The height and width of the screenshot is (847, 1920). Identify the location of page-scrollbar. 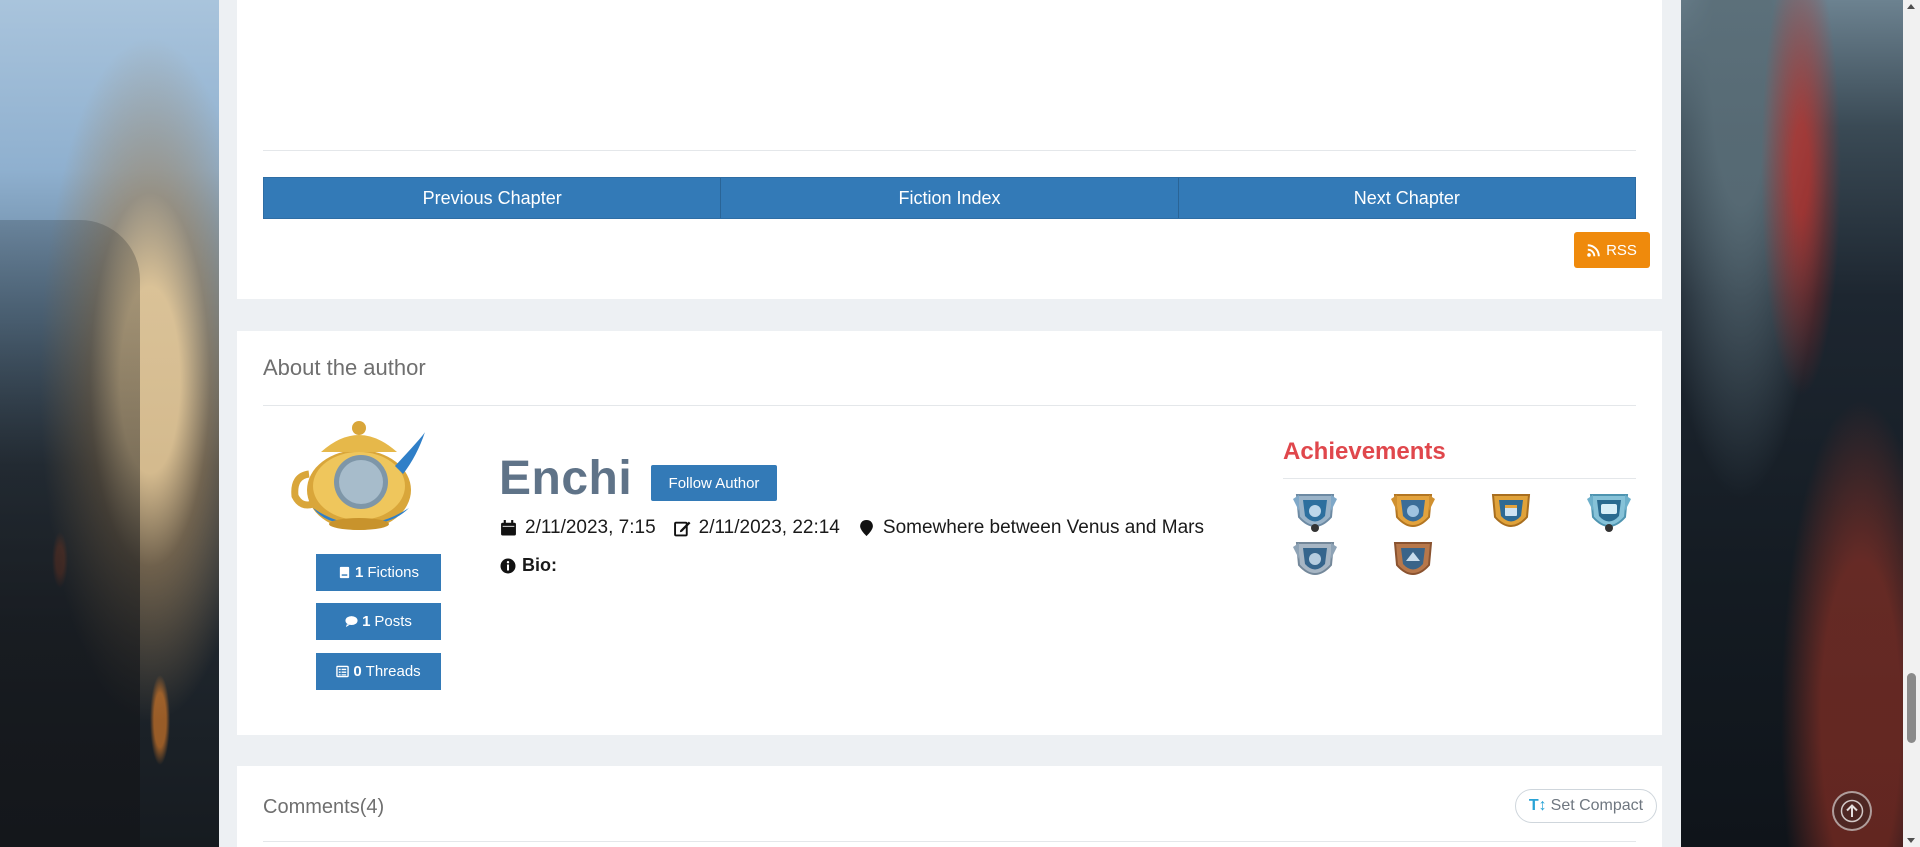
(1911, 423).